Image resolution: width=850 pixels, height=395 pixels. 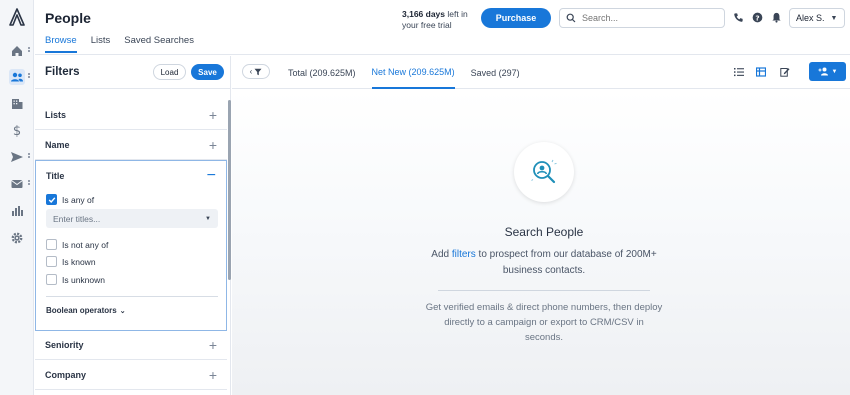 I want to click on user-menu: Alex S. ▼, so click(x=817, y=18).